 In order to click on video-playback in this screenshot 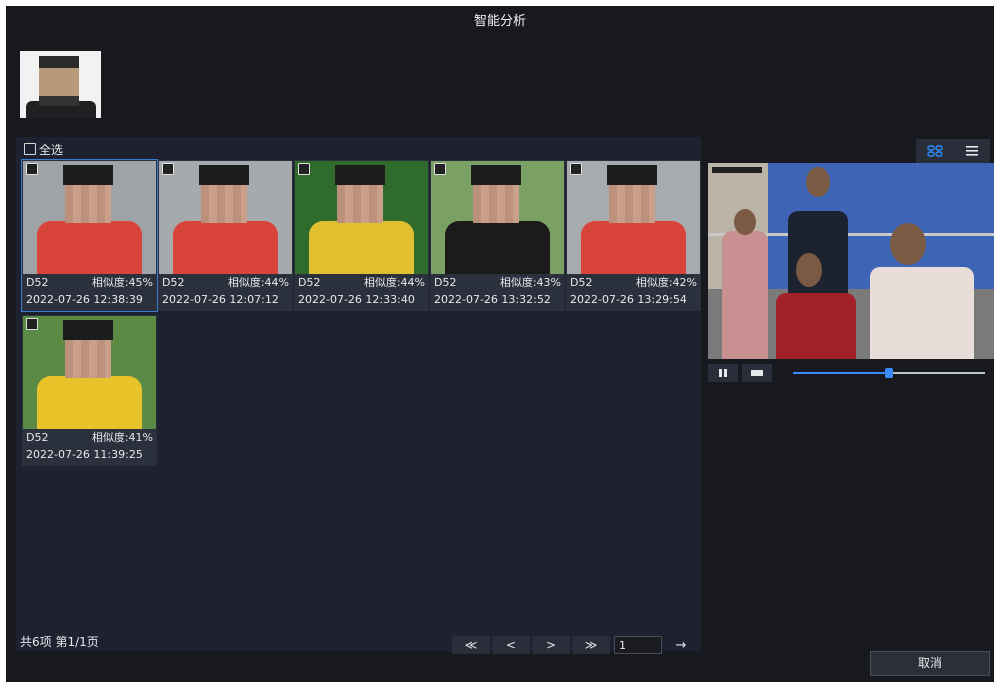, I will do `click(851, 261)`.